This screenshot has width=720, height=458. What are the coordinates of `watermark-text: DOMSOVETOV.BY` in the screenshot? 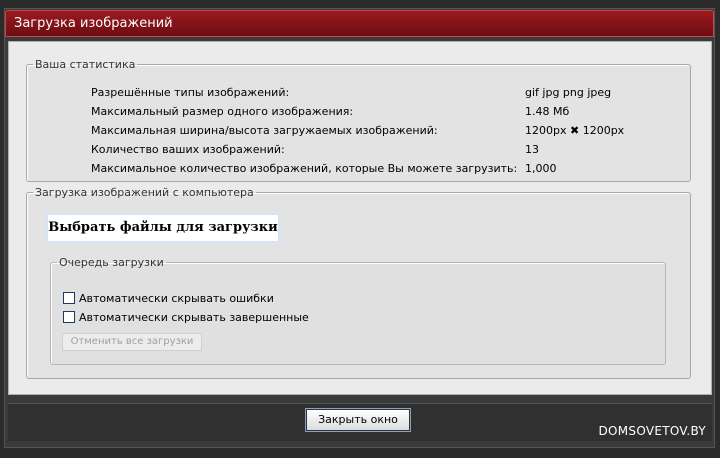 It's located at (652, 431).